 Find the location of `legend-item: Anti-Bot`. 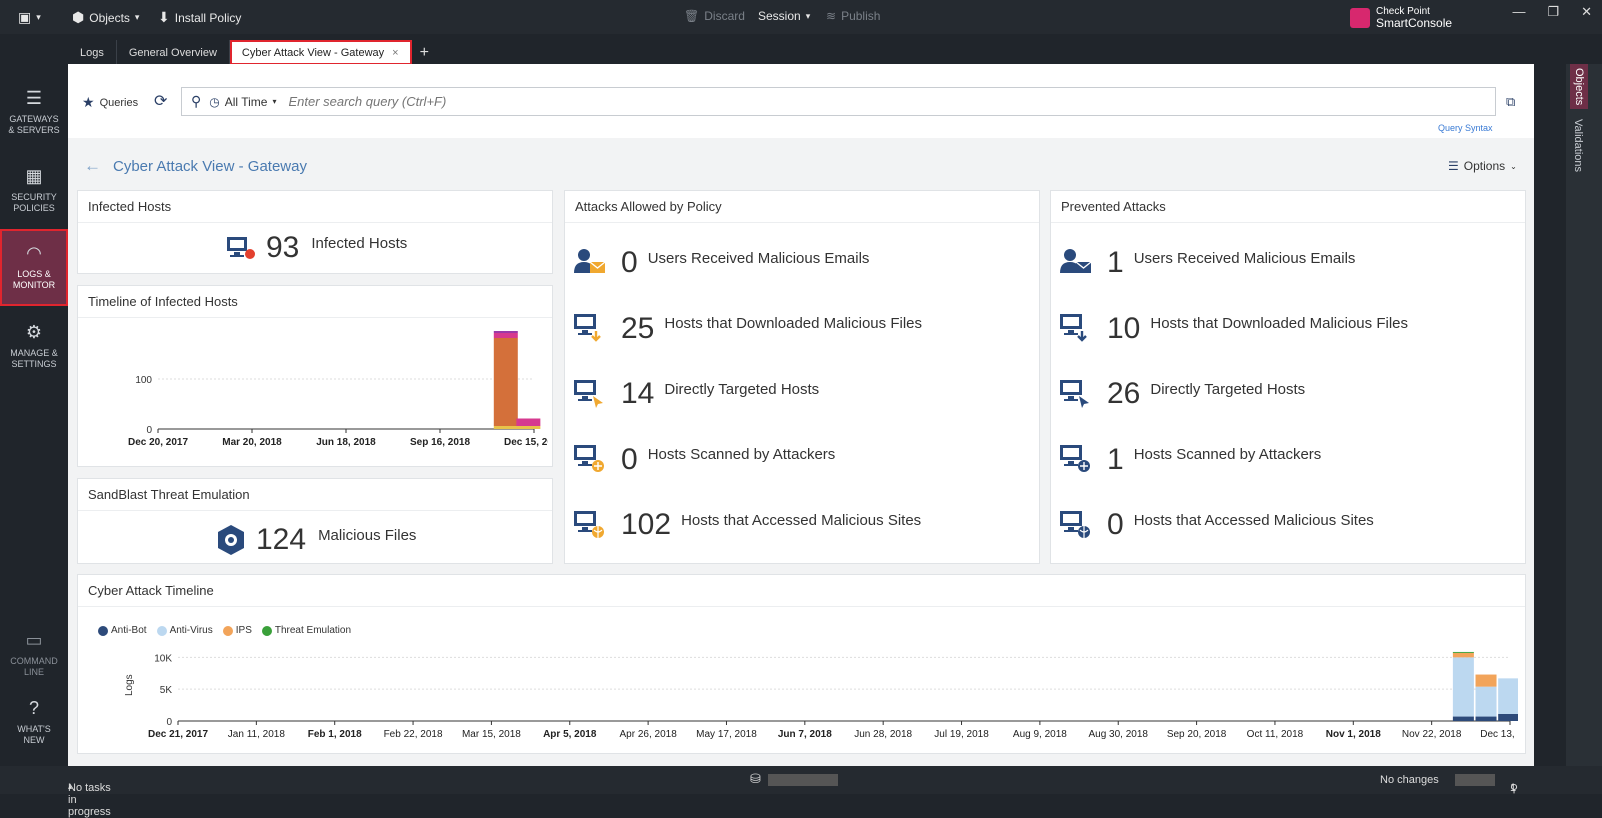

legend-item: Anti-Bot is located at coordinates (122, 630).